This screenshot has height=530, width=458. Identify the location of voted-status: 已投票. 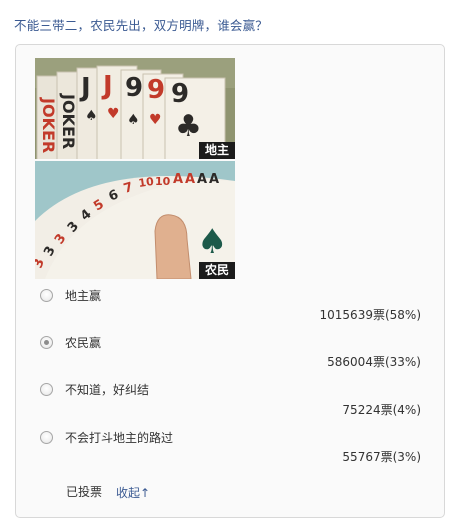
(84, 492).